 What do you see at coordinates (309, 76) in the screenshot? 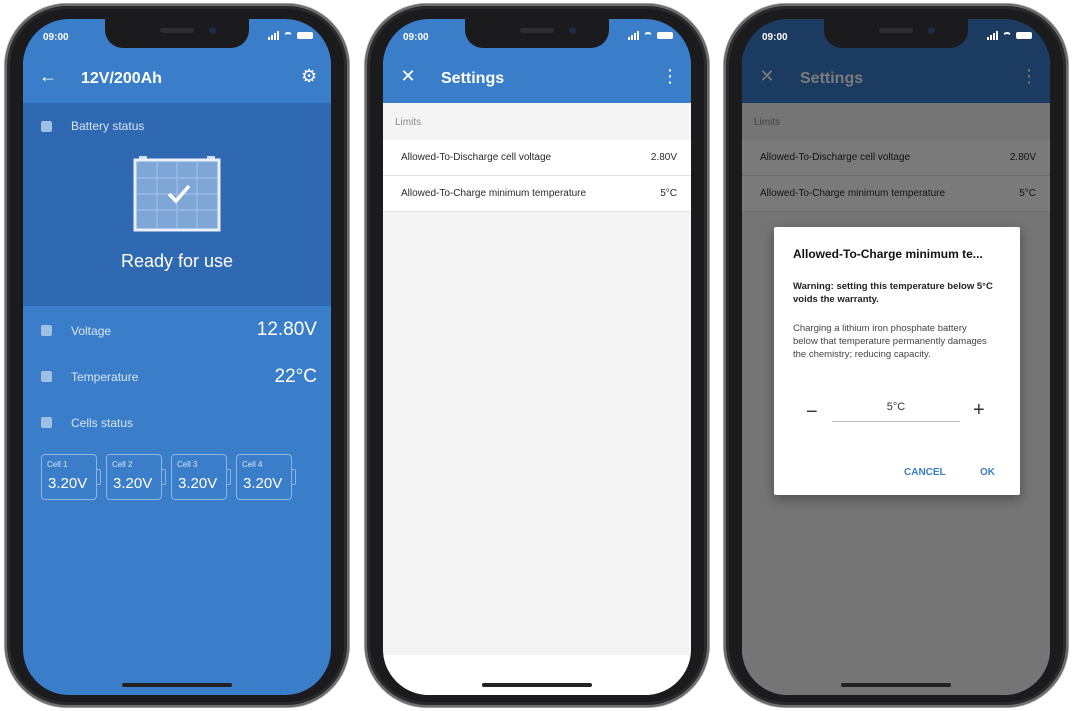
I see `gear-icon: ⚙` at bounding box center [309, 76].